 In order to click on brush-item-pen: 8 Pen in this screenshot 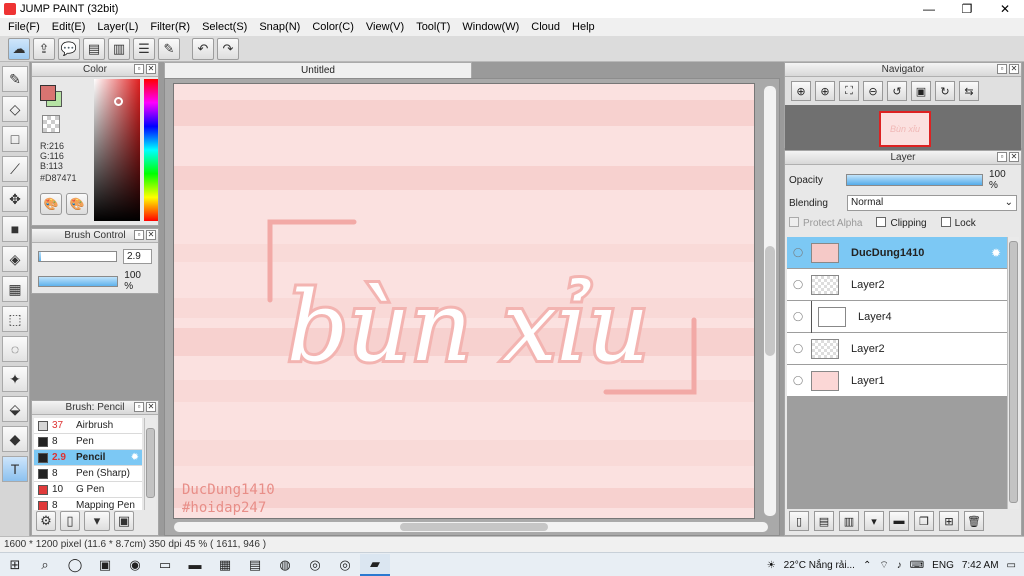, I will do `click(88, 442)`.